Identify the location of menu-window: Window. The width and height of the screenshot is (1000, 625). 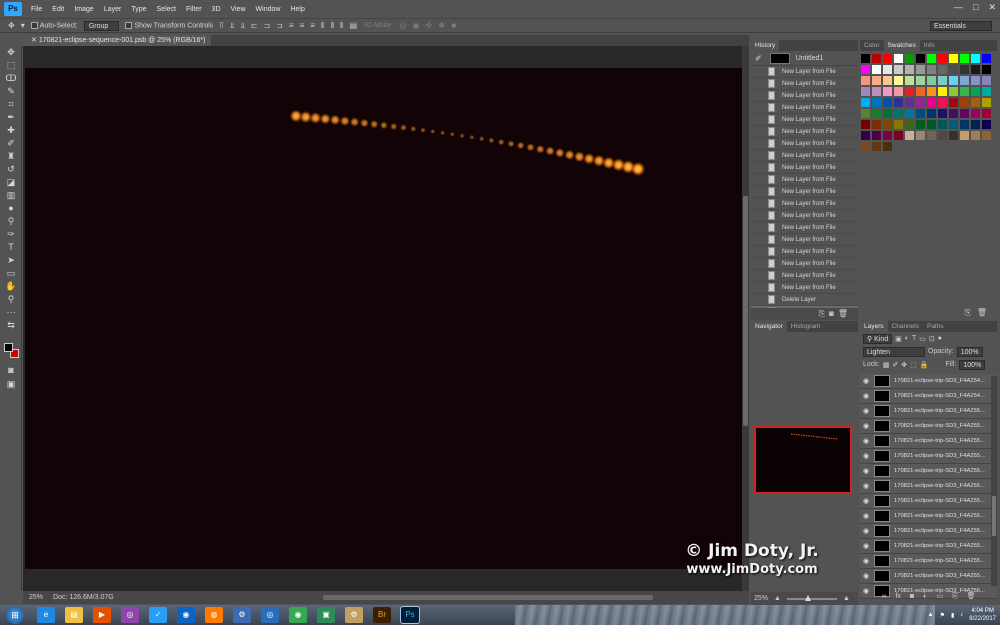
(268, 9).